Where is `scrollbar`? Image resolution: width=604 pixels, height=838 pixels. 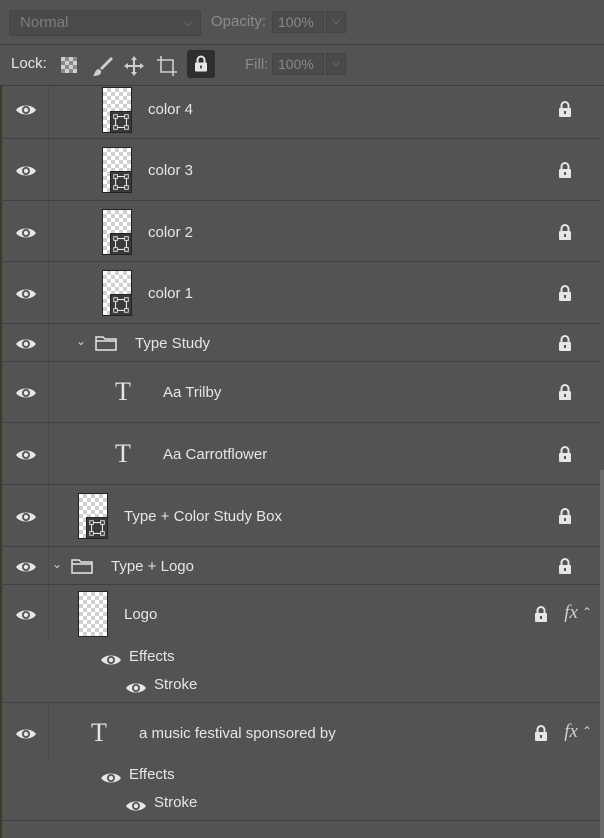
scrollbar is located at coordinates (602, 654).